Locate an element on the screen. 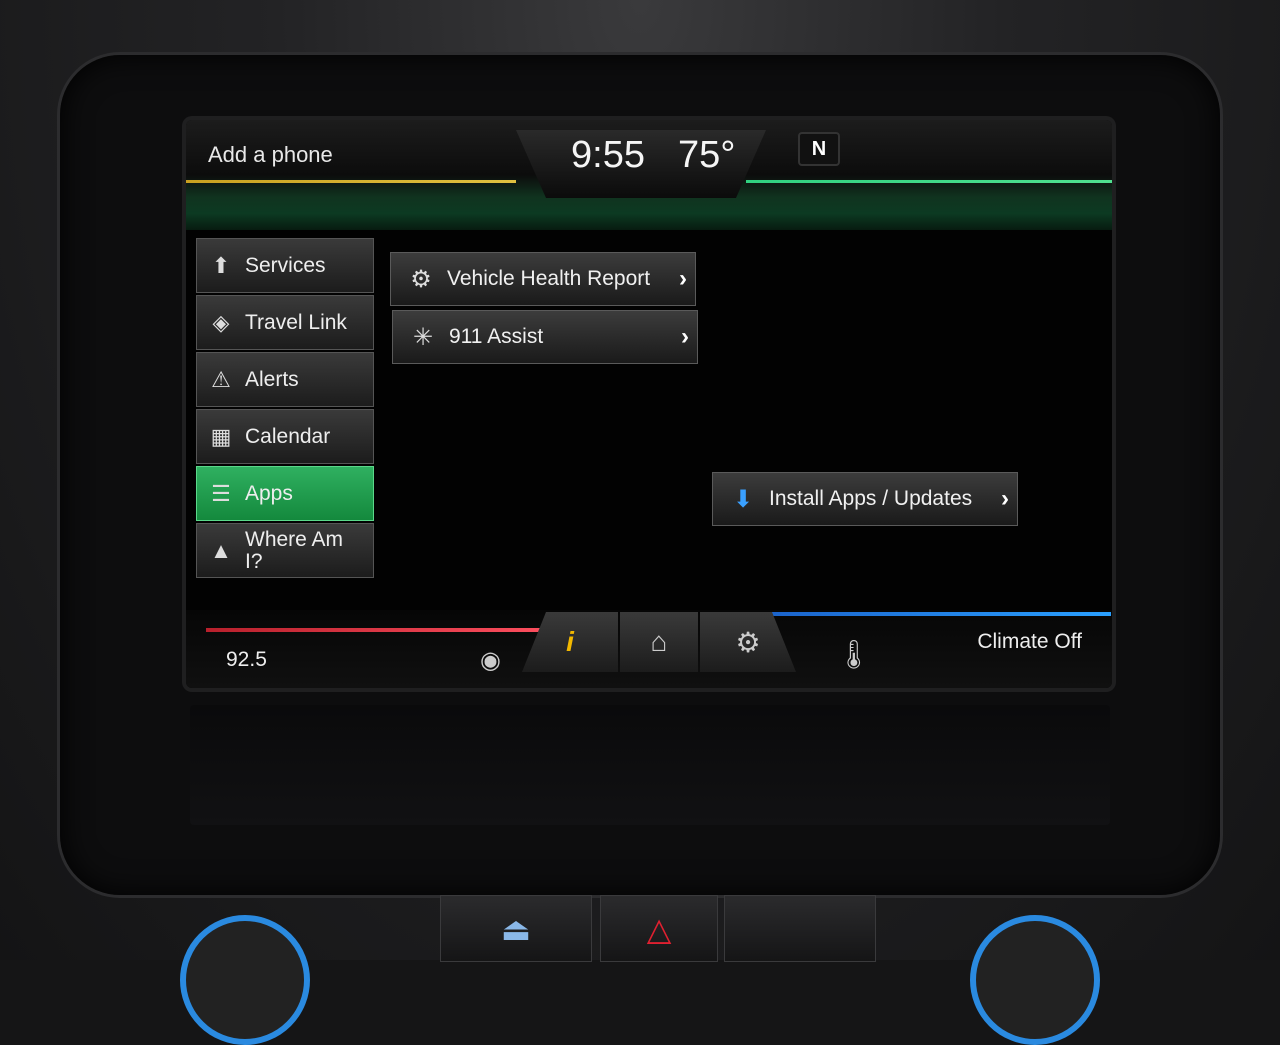 The image size is (1280, 1045). side-item-where-am-i: ▲ Where Am I? is located at coordinates (285, 550).